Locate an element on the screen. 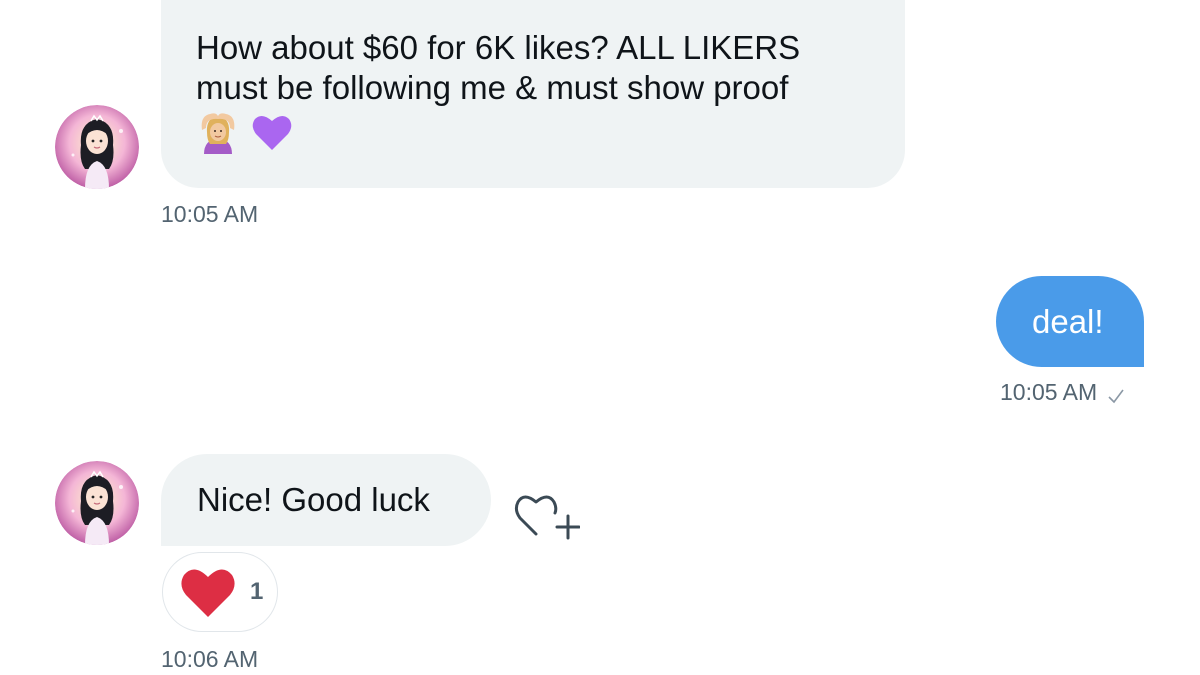 The height and width of the screenshot is (675, 1200). message-text-line: must be following me & must show proof is located at coordinates (492, 87).